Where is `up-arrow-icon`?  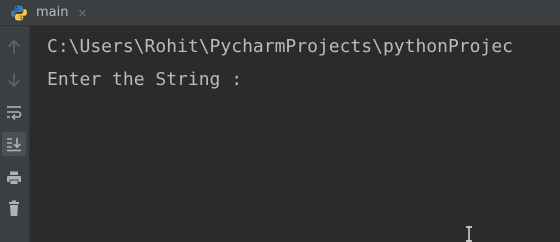
up-arrow-icon is located at coordinates (14, 47).